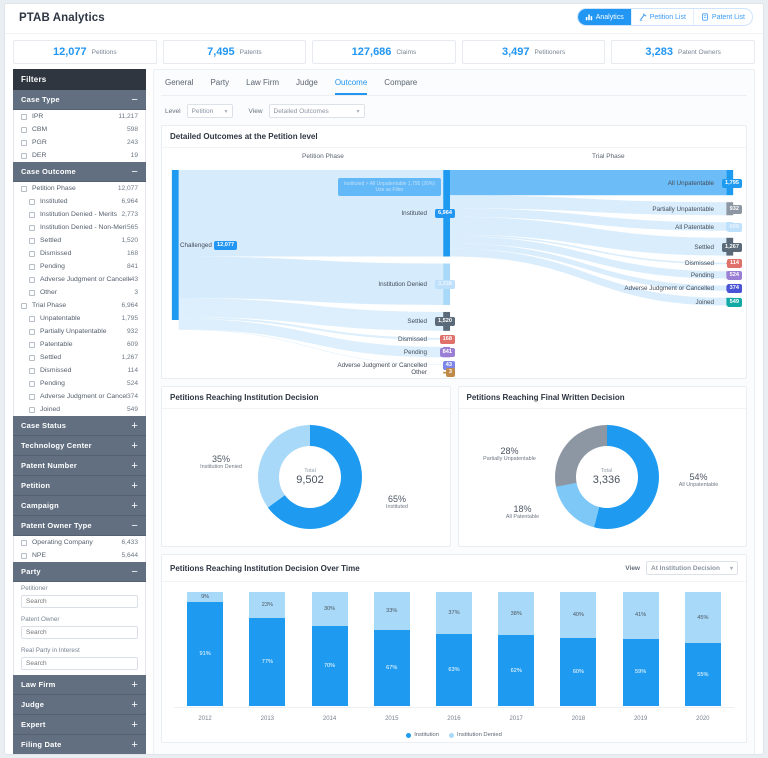  What do you see at coordinates (79, 725) in the screenshot?
I see `sidebar-section-expert: Expert +` at bounding box center [79, 725].